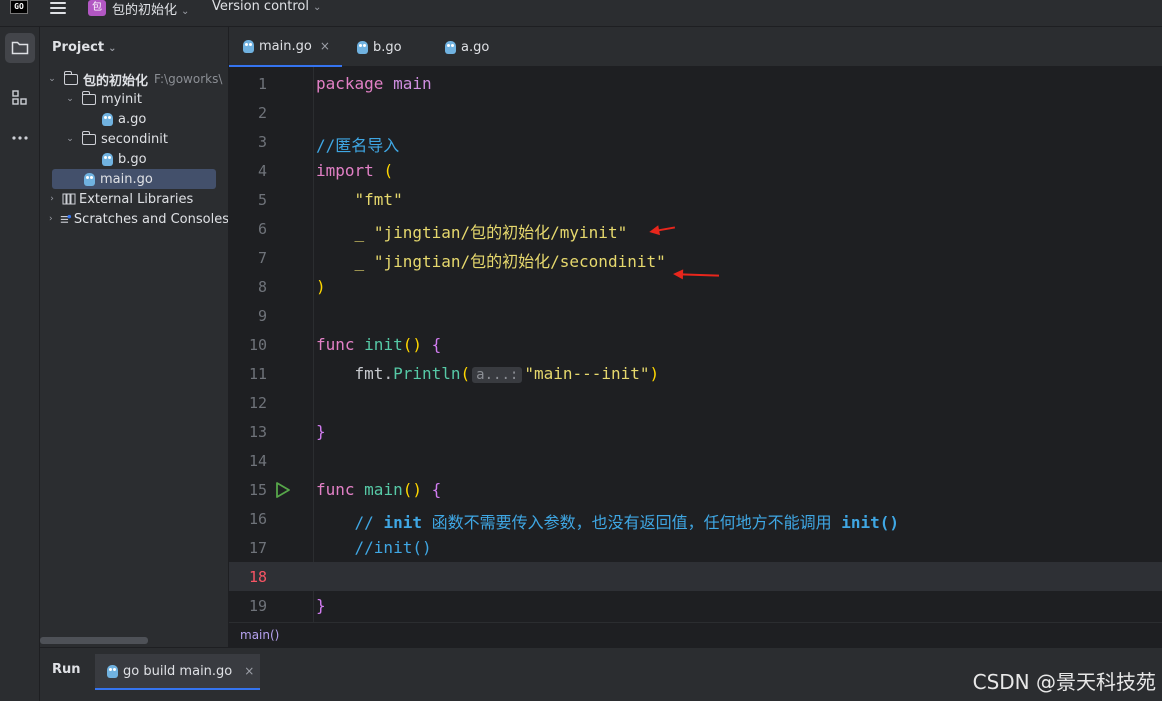  I want to click on code-line: 6 _ "jingtian/包的初始化/myinit", so click(695, 228).